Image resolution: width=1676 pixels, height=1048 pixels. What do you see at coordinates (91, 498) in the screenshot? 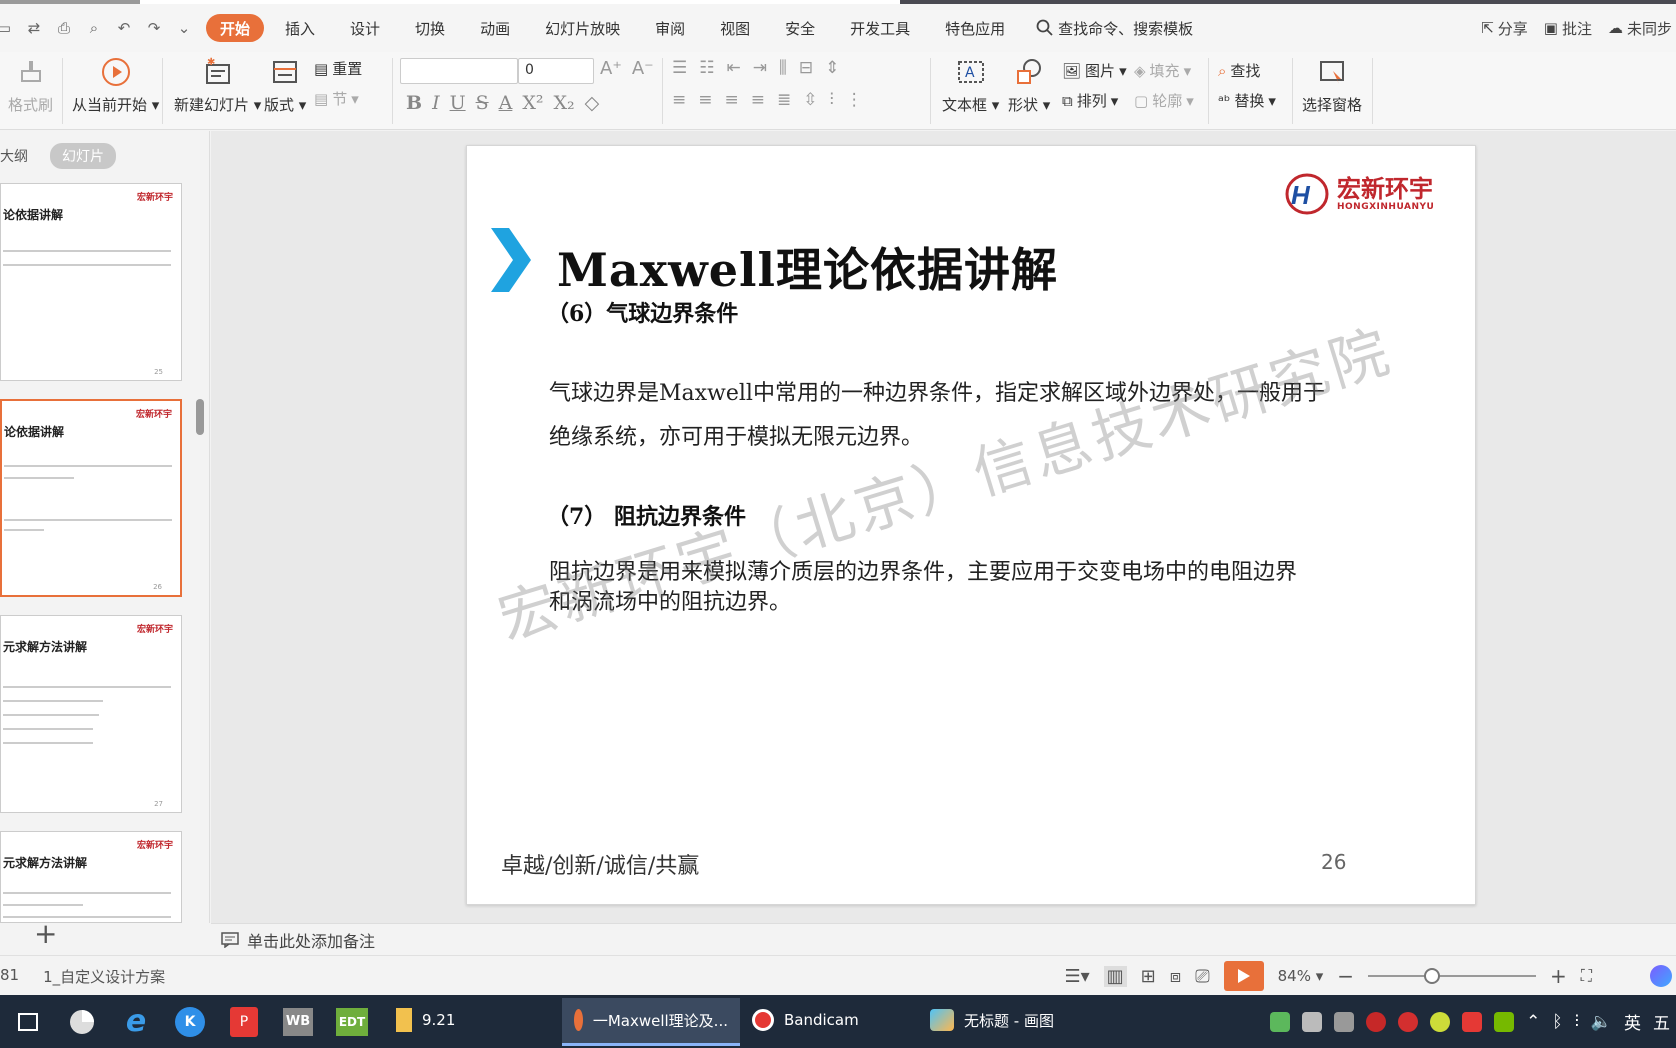
I see `slide-thumbnail-selected: 宏新环宇 论依据讲解 26` at bounding box center [91, 498].